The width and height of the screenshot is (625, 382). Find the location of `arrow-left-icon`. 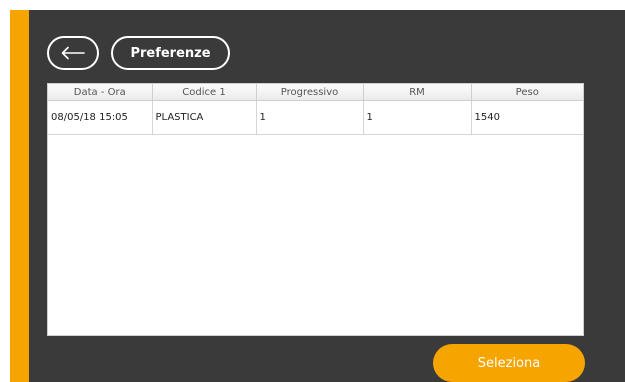

arrow-left-icon is located at coordinates (73, 53).